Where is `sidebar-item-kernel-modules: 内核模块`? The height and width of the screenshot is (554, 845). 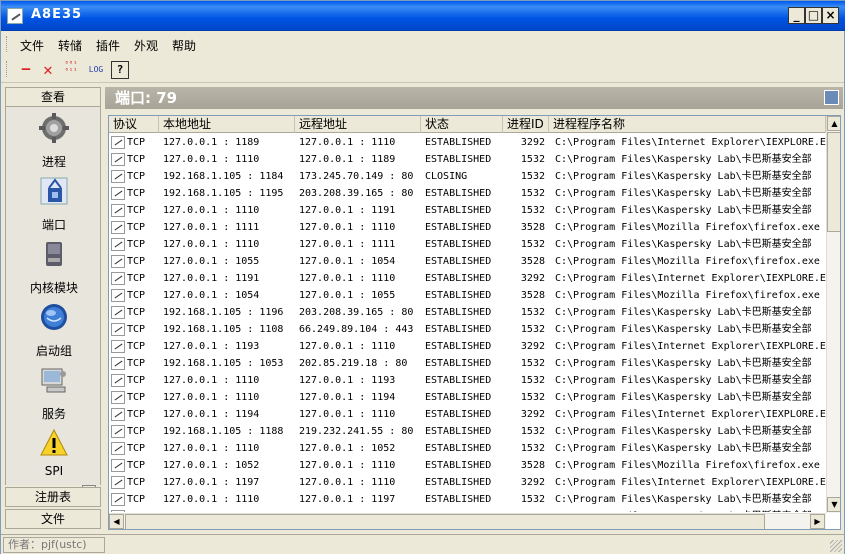 sidebar-item-kernel-modules: 内核模块 is located at coordinates (54, 268).